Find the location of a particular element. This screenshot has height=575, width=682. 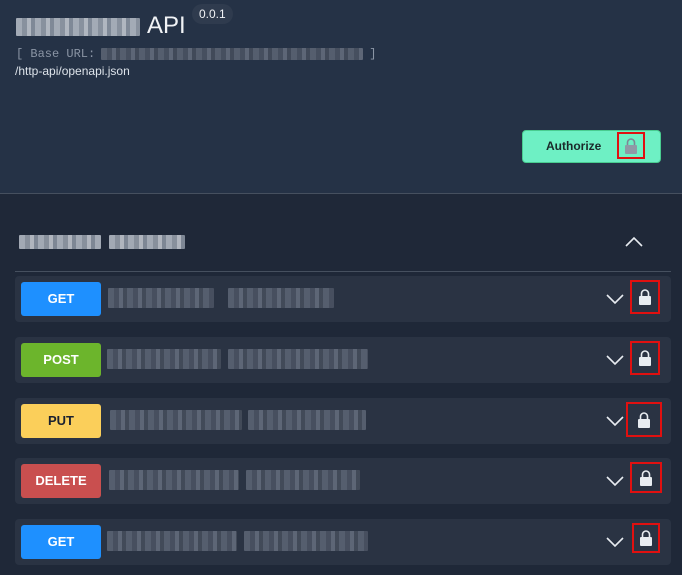

authorize-button: Authorize is located at coordinates (591, 146).